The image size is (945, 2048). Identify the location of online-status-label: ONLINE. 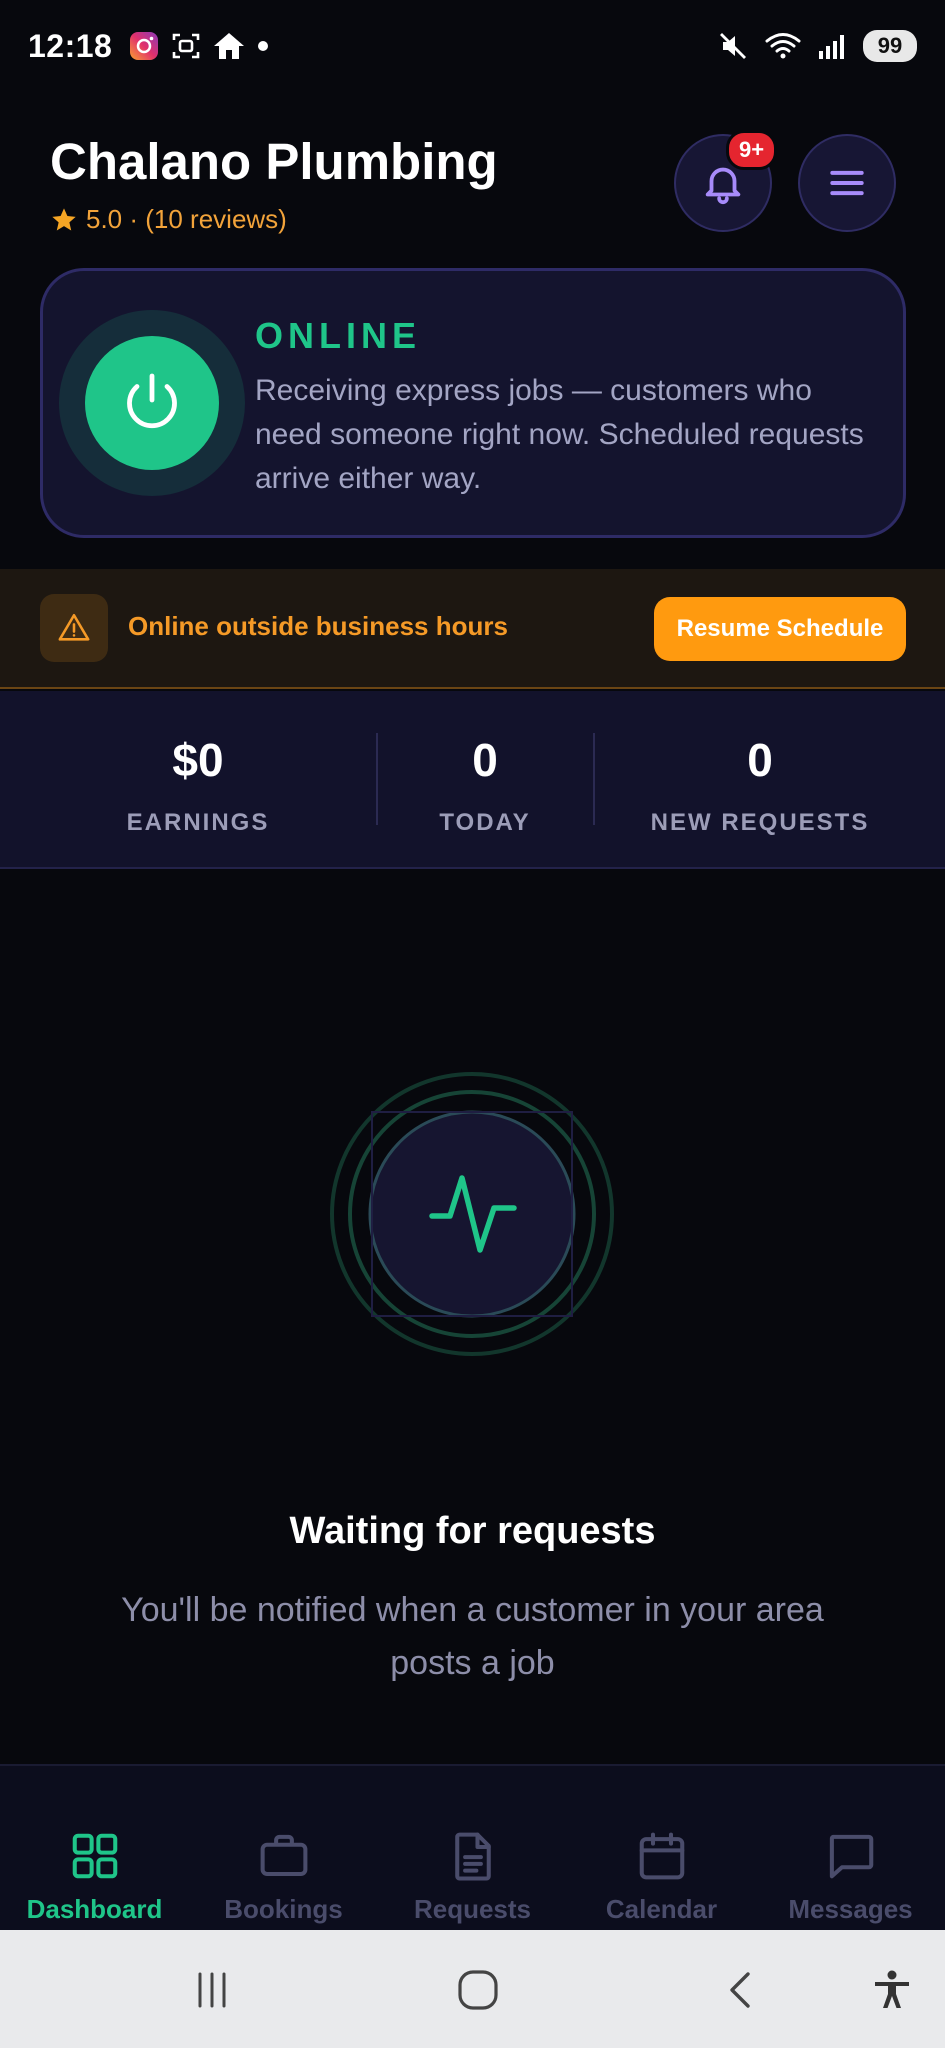
(338, 335).